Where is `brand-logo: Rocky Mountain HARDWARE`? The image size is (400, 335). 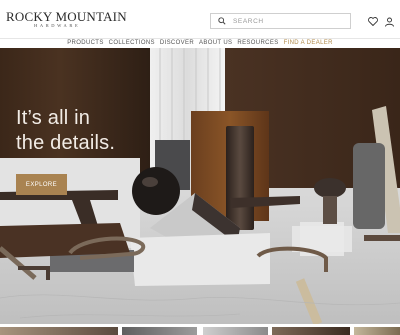
brand-logo: Rocky Mountain HARDWARE is located at coordinates (66, 19).